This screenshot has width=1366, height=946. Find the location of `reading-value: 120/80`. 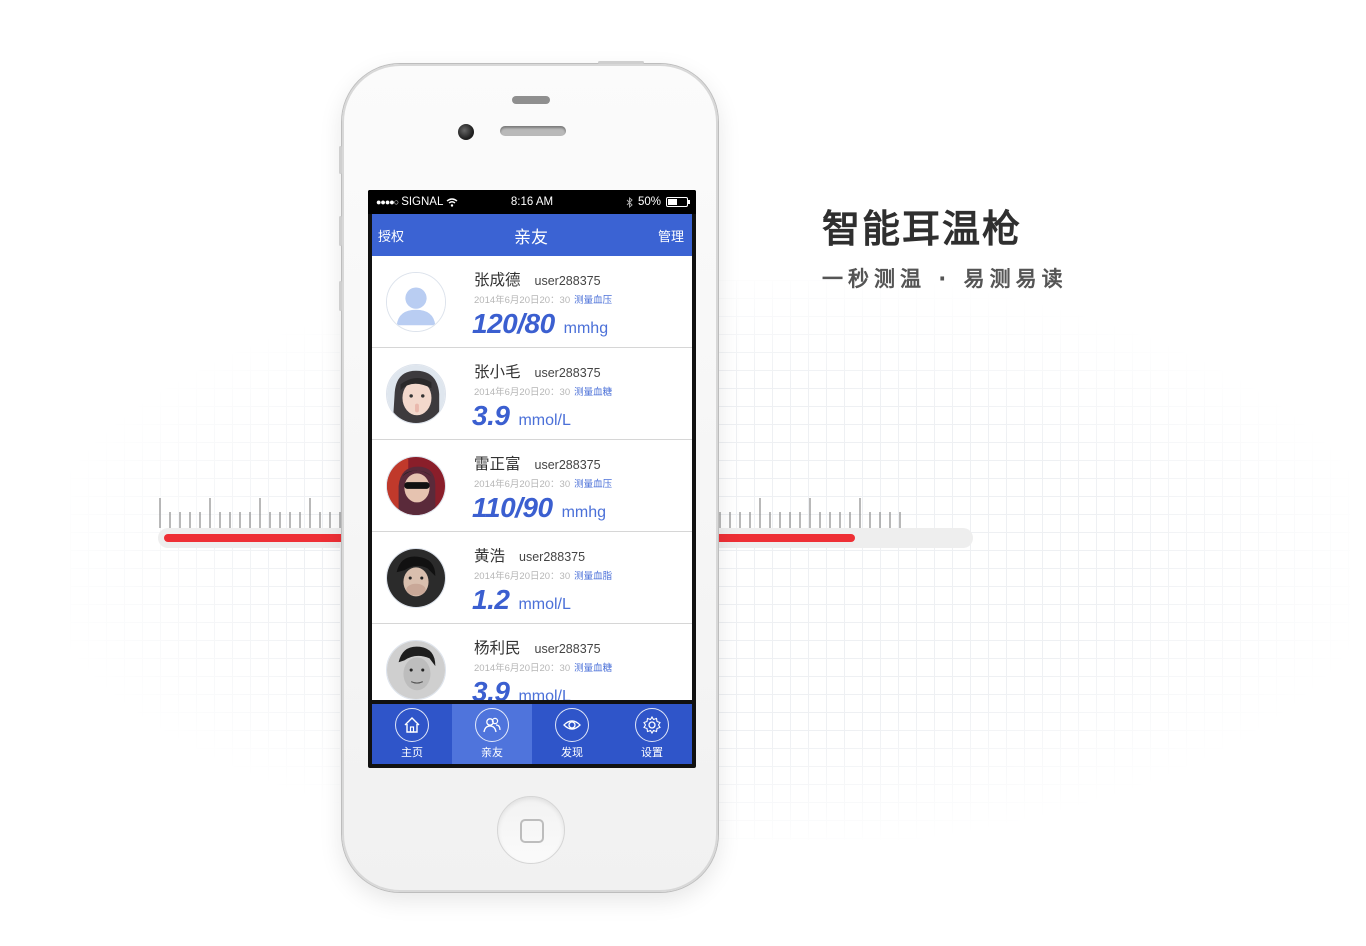

reading-value: 120/80 is located at coordinates (513, 323).